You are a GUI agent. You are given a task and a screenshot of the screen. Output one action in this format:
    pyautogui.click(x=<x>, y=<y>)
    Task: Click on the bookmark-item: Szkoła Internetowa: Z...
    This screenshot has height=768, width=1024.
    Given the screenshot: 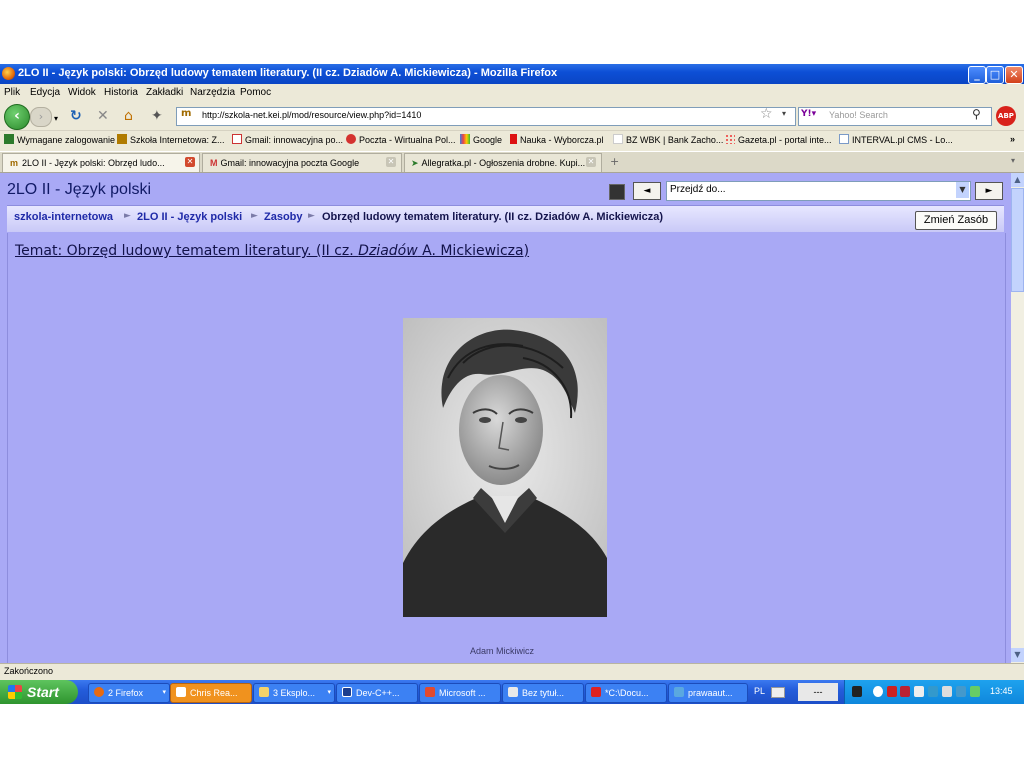 What is the action you would take?
    pyautogui.click(x=171, y=139)
    